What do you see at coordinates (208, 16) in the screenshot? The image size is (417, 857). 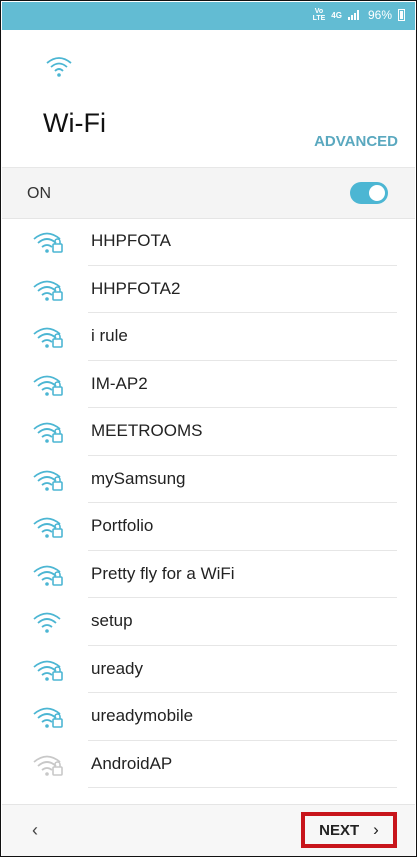 I see `status-bar: Vo LTE 4G 96%` at bounding box center [208, 16].